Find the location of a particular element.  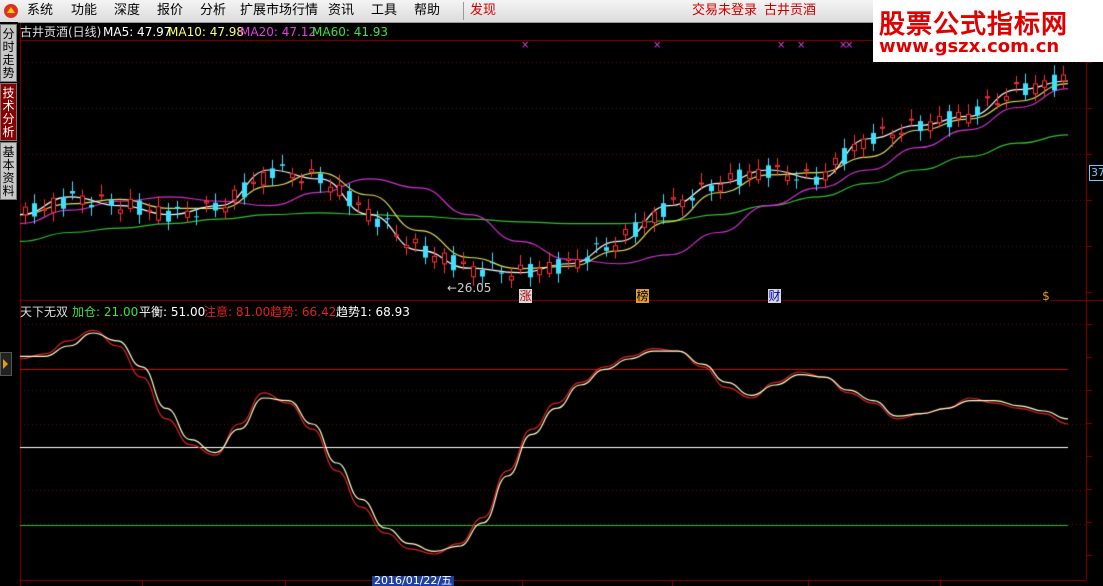

indicator-param-caution: 注意: 81.00 is located at coordinates (237, 312).